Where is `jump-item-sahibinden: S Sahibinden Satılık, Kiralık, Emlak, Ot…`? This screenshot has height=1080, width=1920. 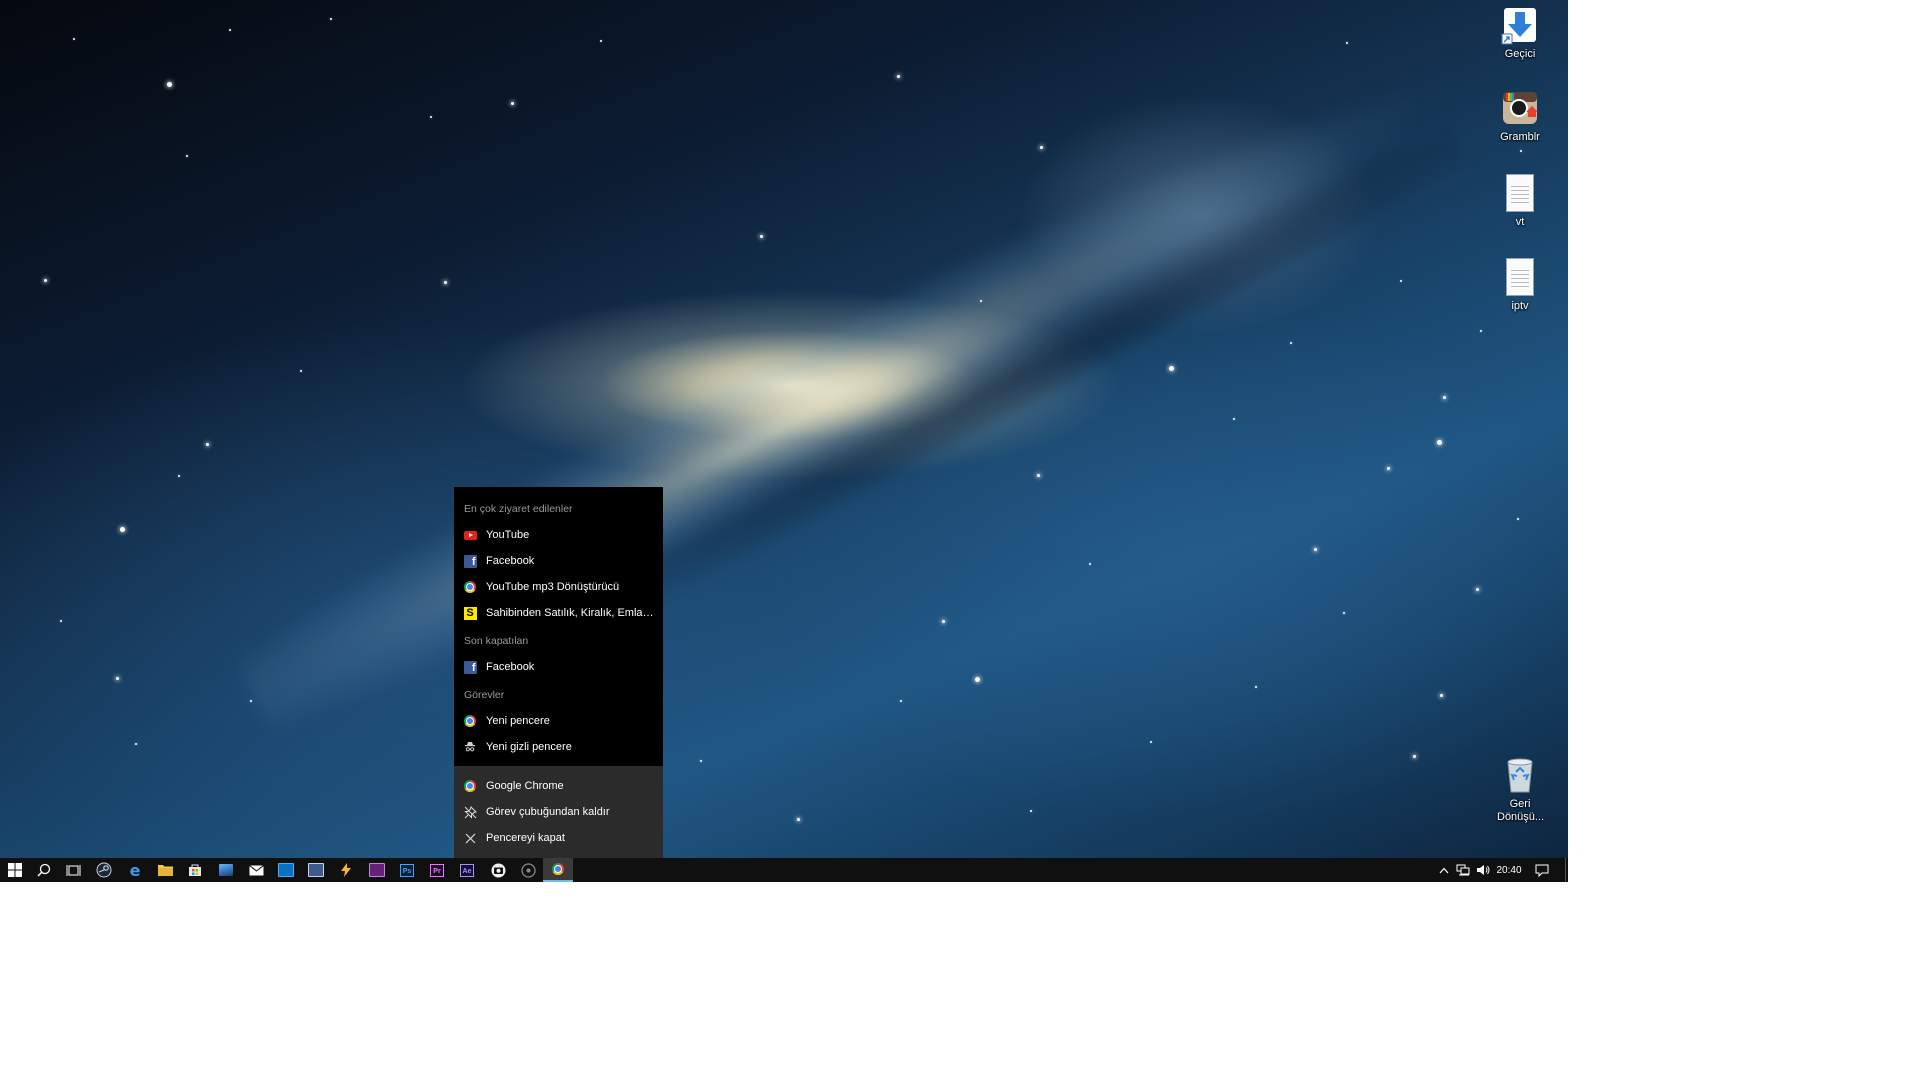
jump-item-sahibinden: S Sahibinden Satılık, Kiralık, Emlak, Ot… is located at coordinates (558, 613).